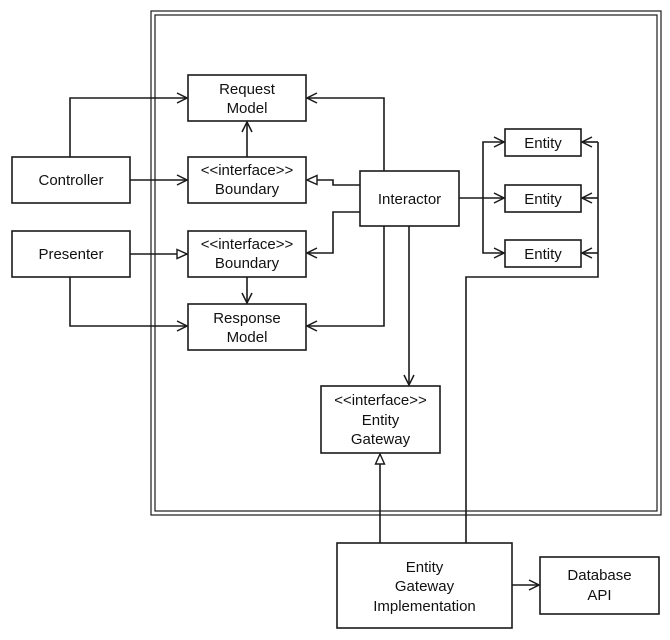  Describe the element at coordinates (247, 180) in the screenshot. I see `node-input-boundary: <<interface>> Boundary` at that location.